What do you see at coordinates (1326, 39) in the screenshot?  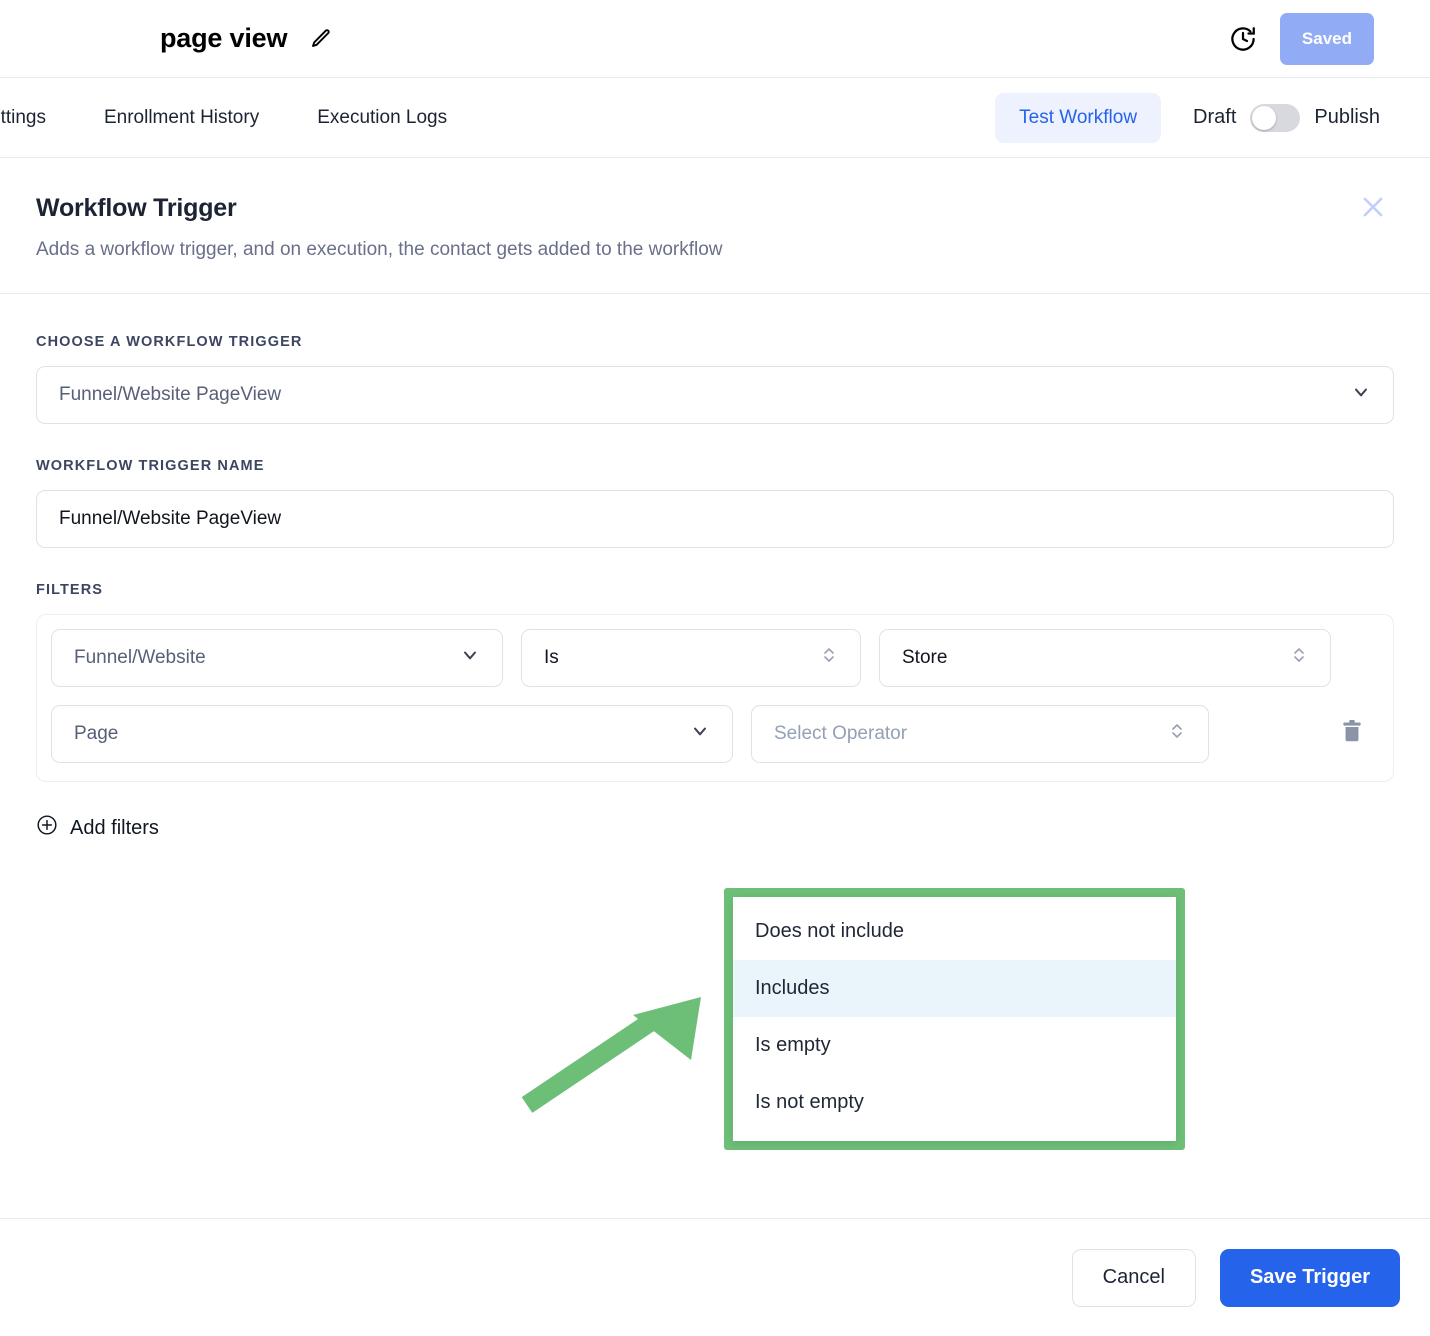 I see `saved-button: Saved` at bounding box center [1326, 39].